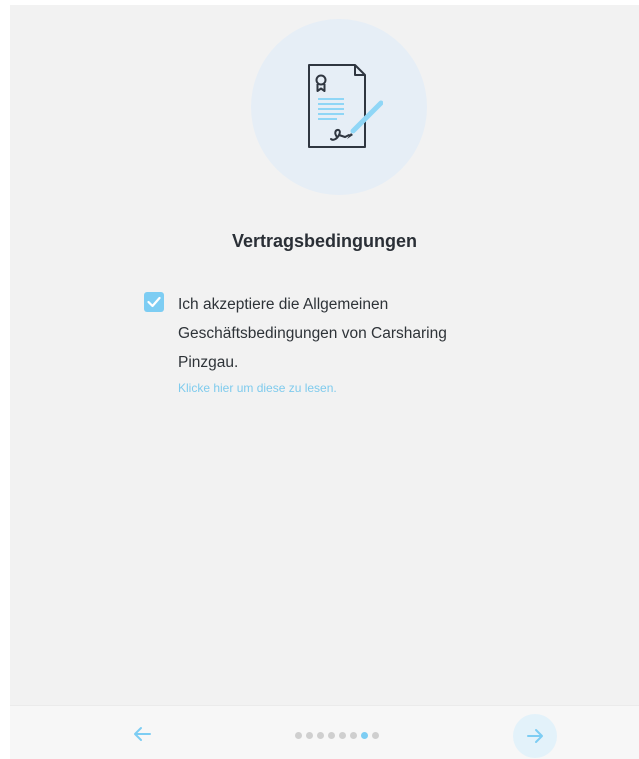 This screenshot has width=639, height=759. Describe the element at coordinates (257, 388) in the screenshot. I see `read-terms-link: Klicke hier um diese zu lesen.` at that location.